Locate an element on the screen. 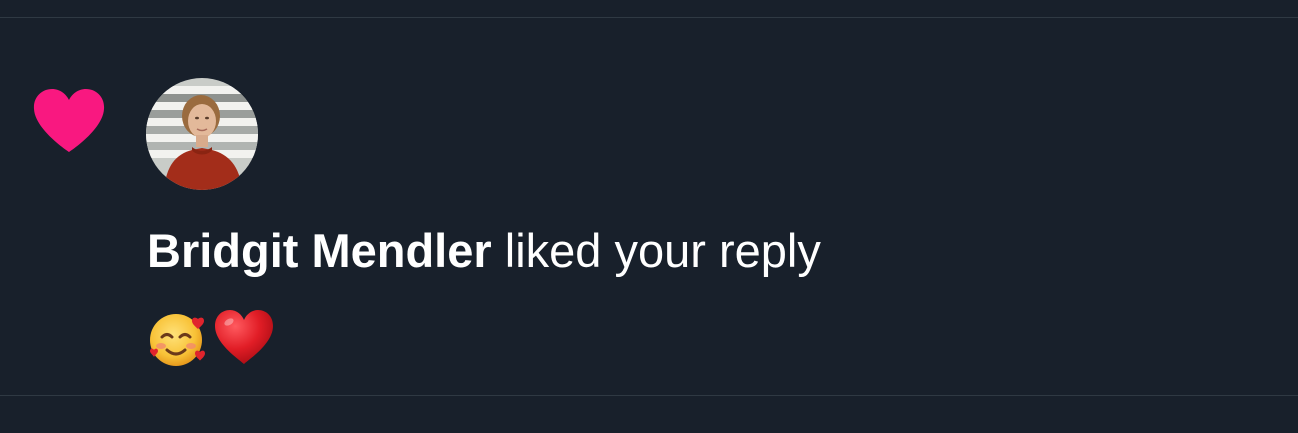 The image size is (1298, 433). user-avatar is located at coordinates (202, 134).